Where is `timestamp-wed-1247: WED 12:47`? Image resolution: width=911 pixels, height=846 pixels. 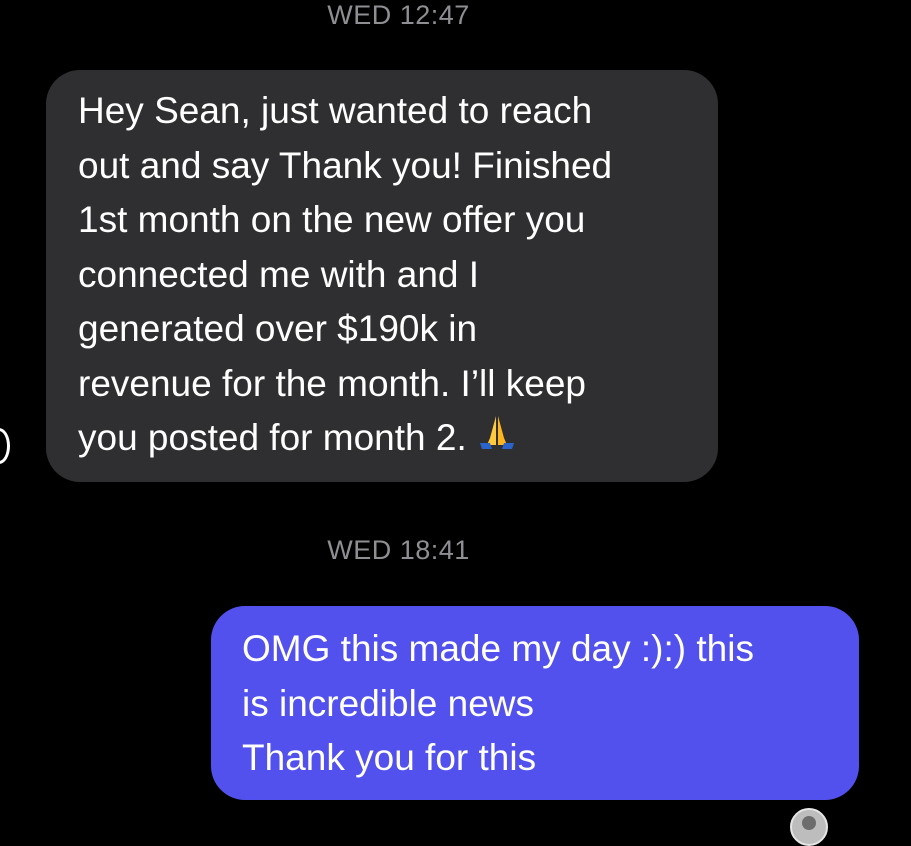 timestamp-wed-1247: WED 12:47 is located at coordinates (398, 15).